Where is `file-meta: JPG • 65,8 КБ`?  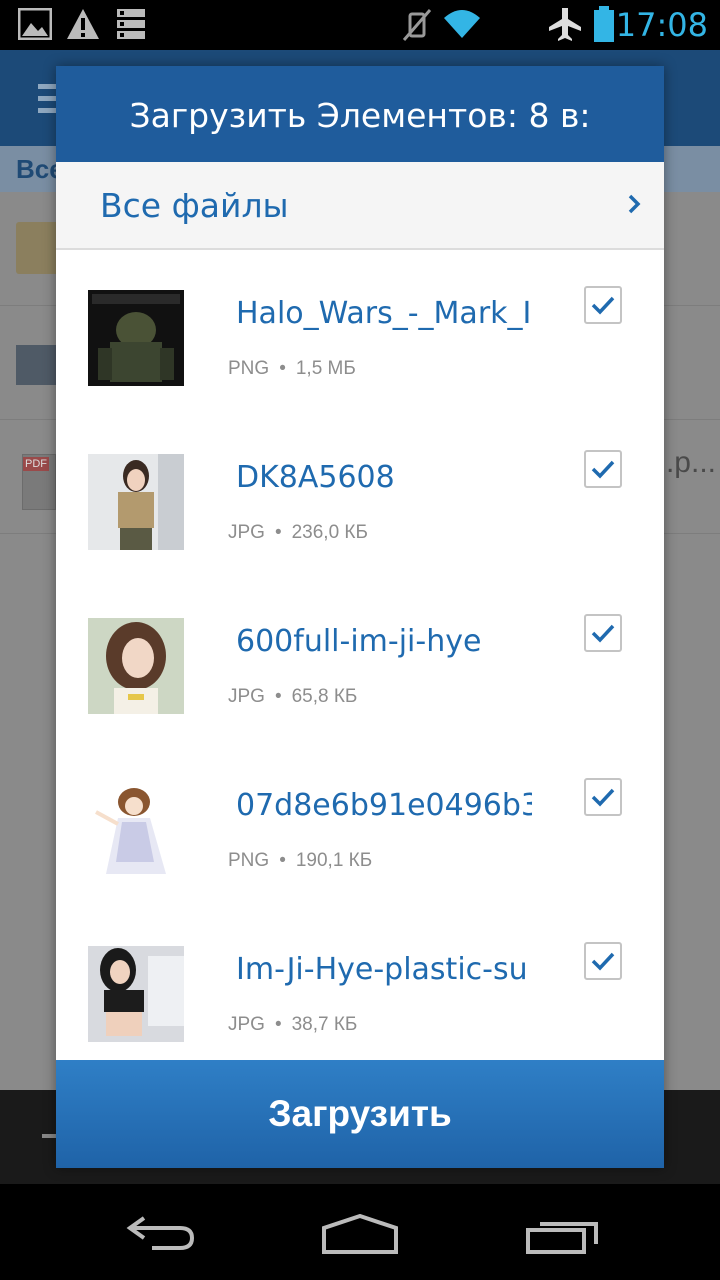 file-meta: JPG • 65,8 КБ is located at coordinates (293, 696).